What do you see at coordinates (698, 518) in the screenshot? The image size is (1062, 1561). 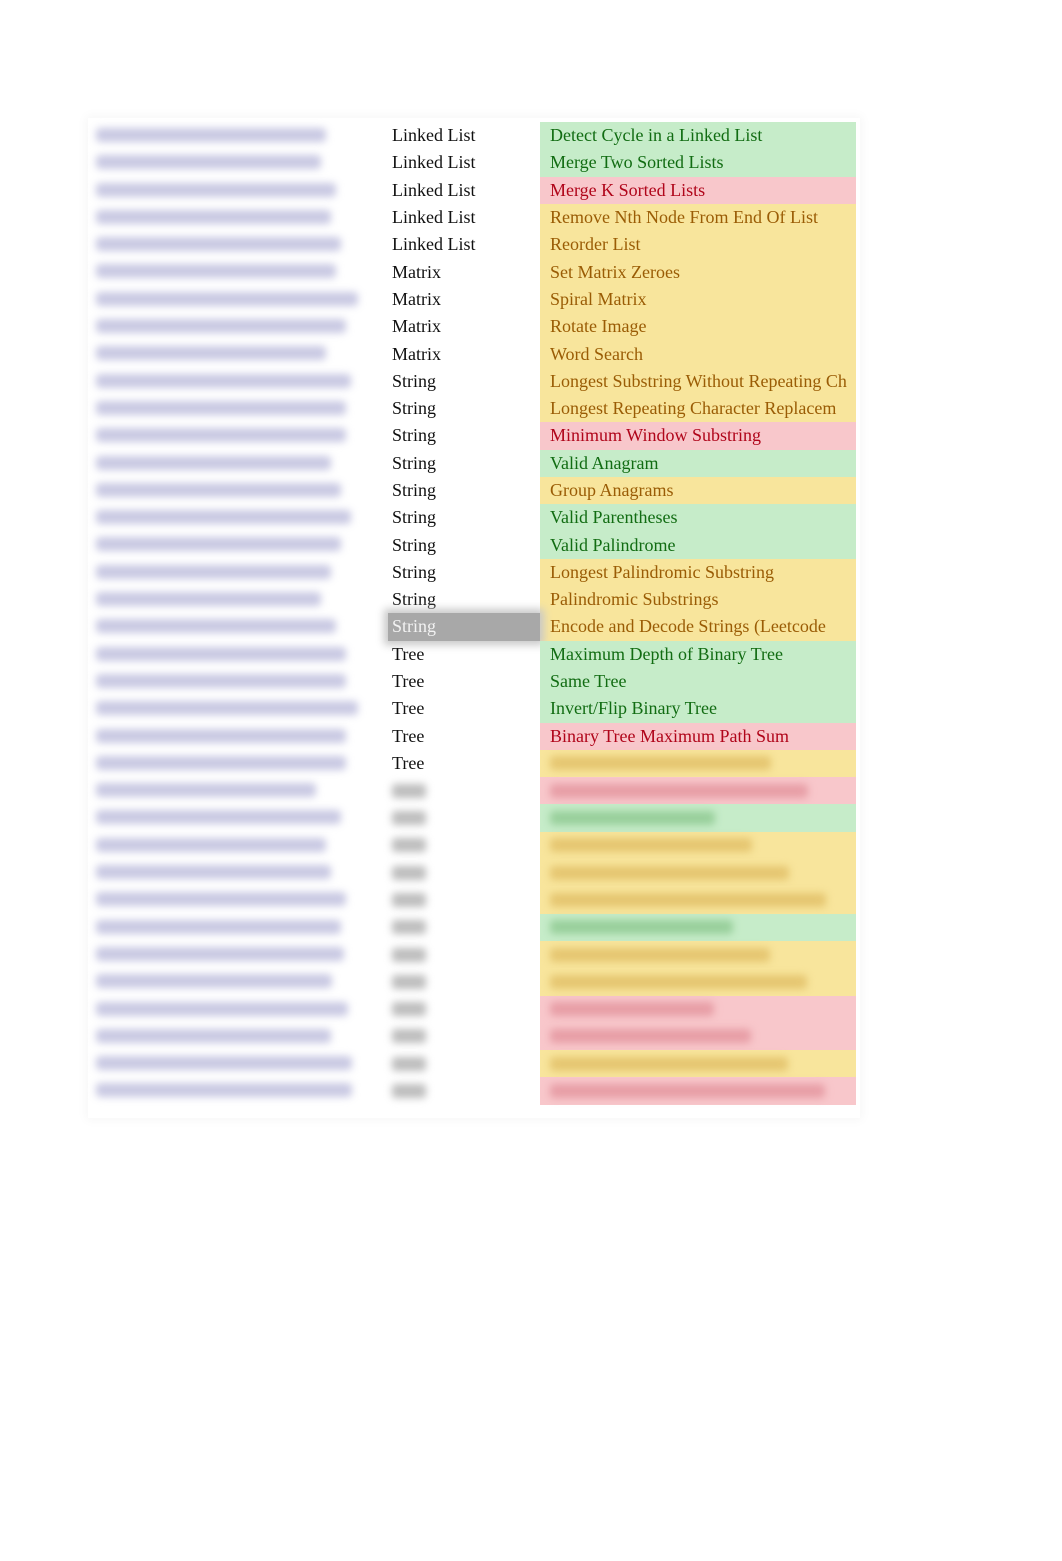 I see `problem-title-cell: Valid Parentheses` at bounding box center [698, 518].